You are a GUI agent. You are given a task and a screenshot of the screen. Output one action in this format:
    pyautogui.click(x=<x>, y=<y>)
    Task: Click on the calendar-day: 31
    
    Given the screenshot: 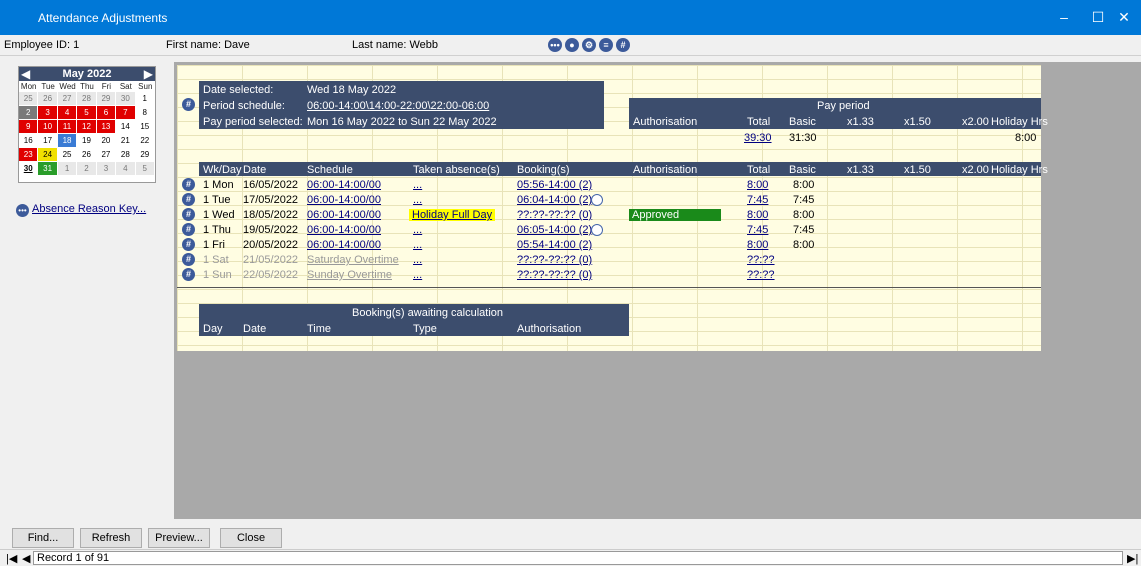 What is the action you would take?
    pyautogui.click(x=48, y=169)
    